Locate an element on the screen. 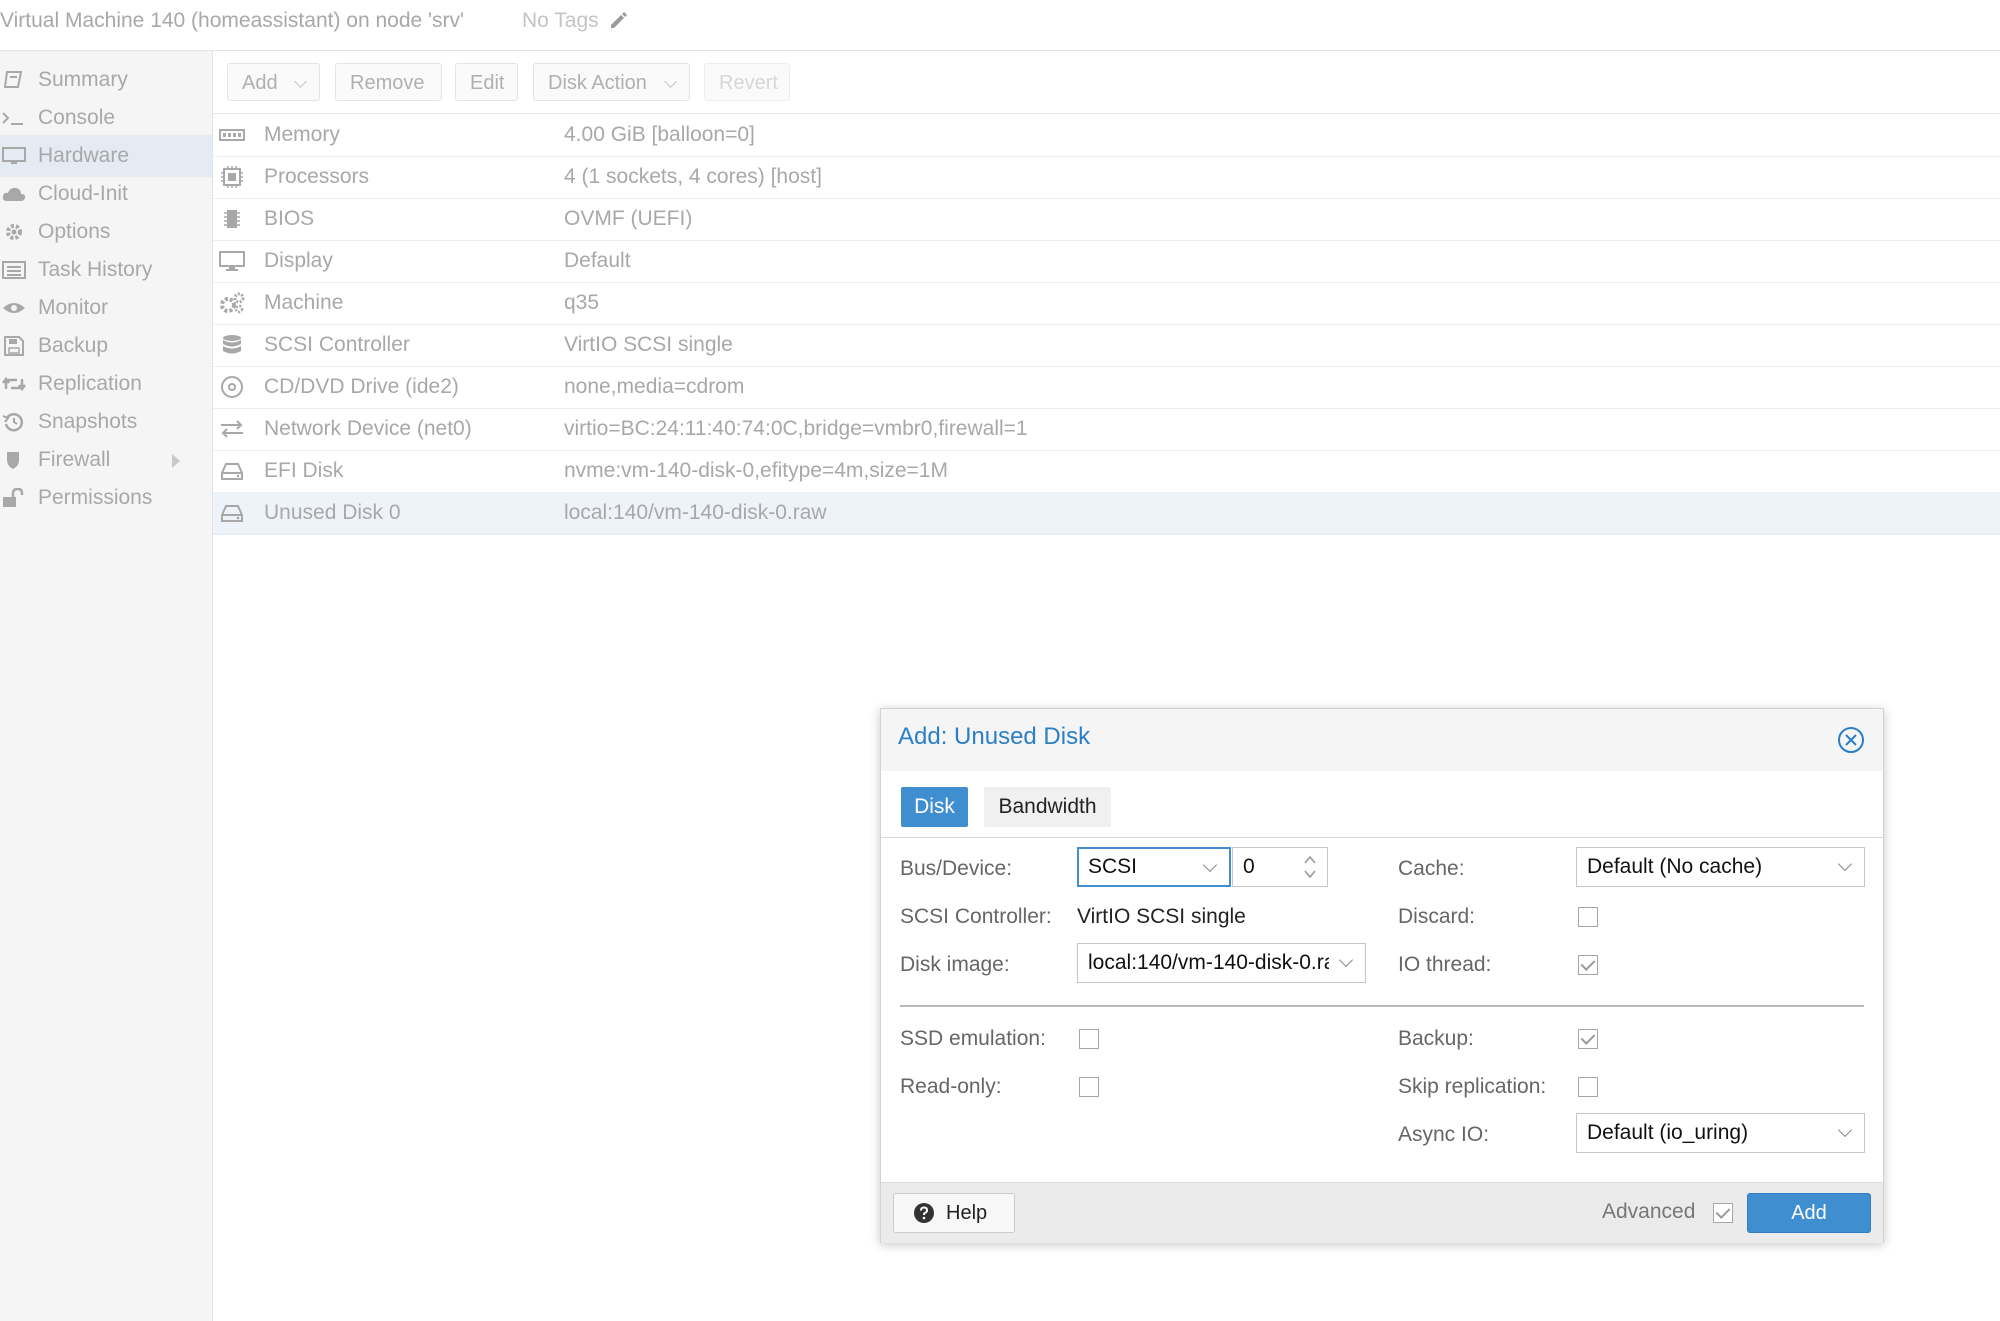 Image resolution: width=2000 pixels, height=1321 pixels. tab-disk: Disk is located at coordinates (934, 807).